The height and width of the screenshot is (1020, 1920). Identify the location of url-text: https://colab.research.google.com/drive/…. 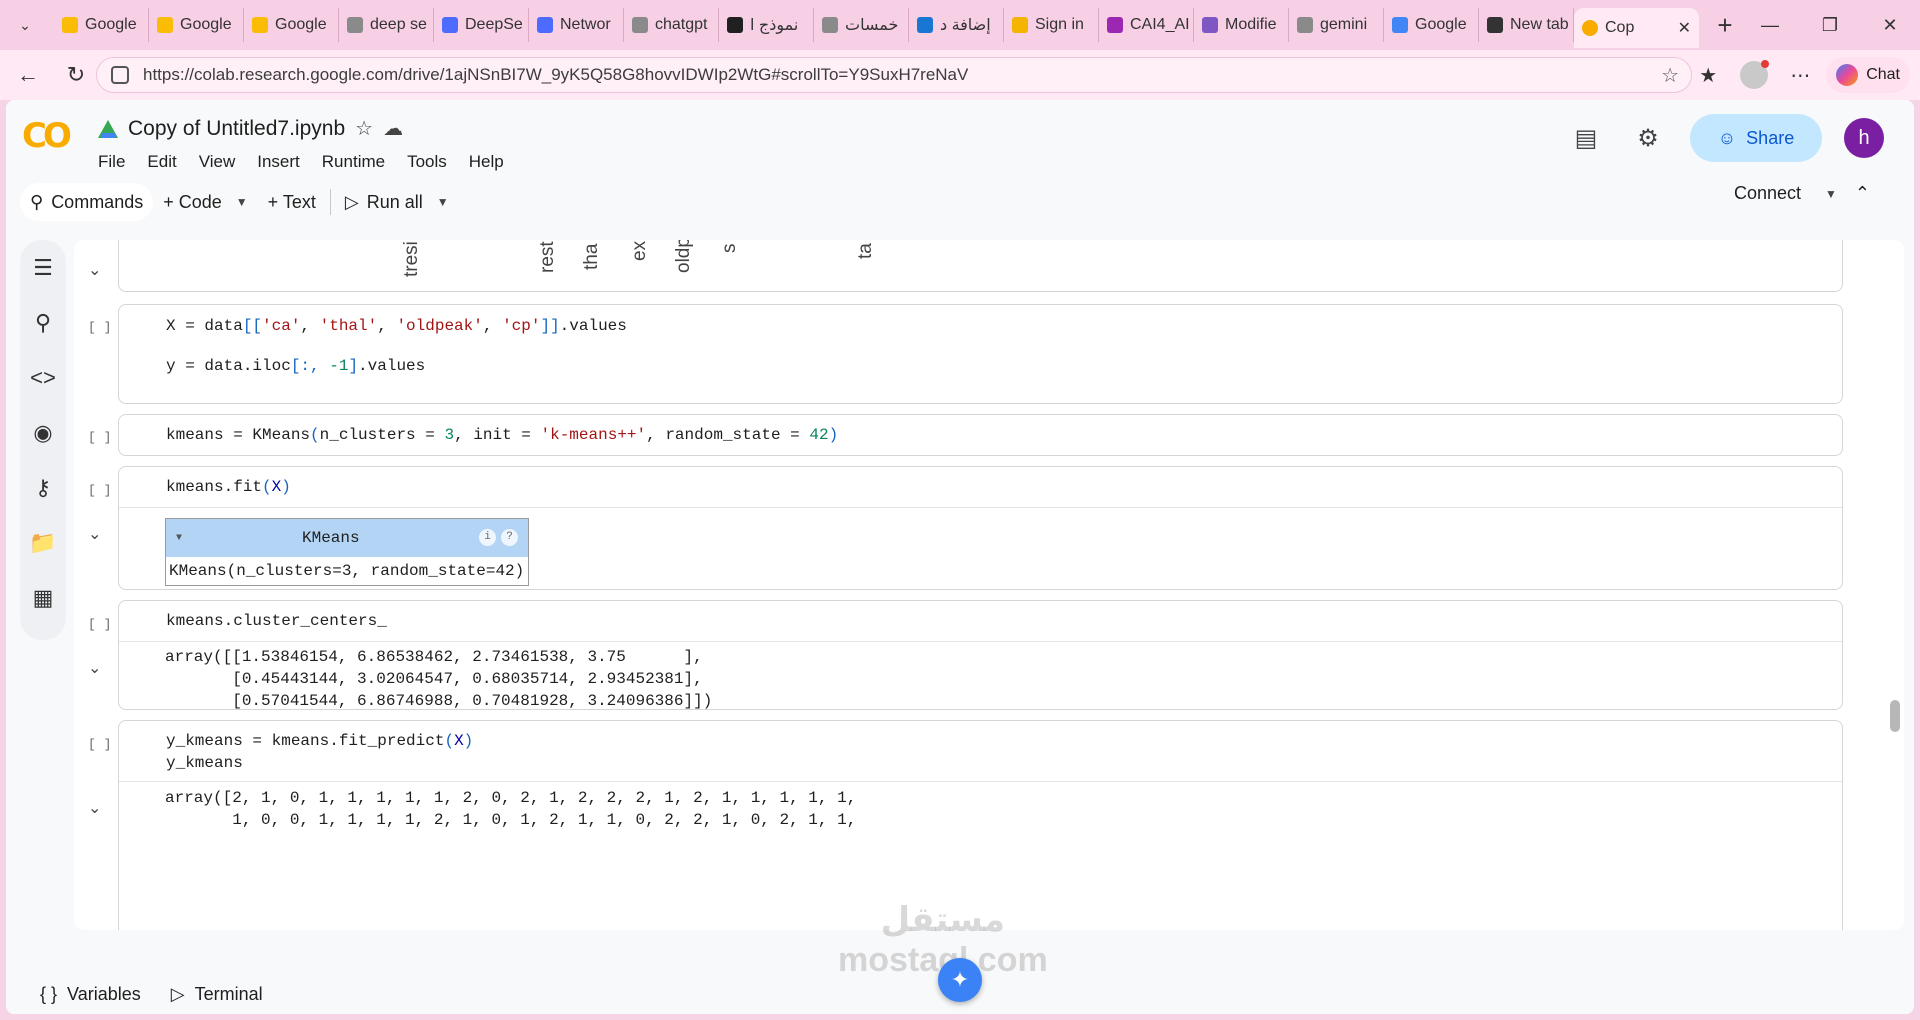
(555, 75).